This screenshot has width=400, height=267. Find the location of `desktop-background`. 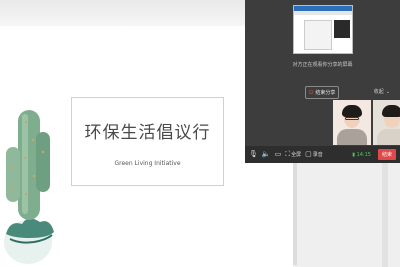

desktop-background is located at coordinates (346, 213).